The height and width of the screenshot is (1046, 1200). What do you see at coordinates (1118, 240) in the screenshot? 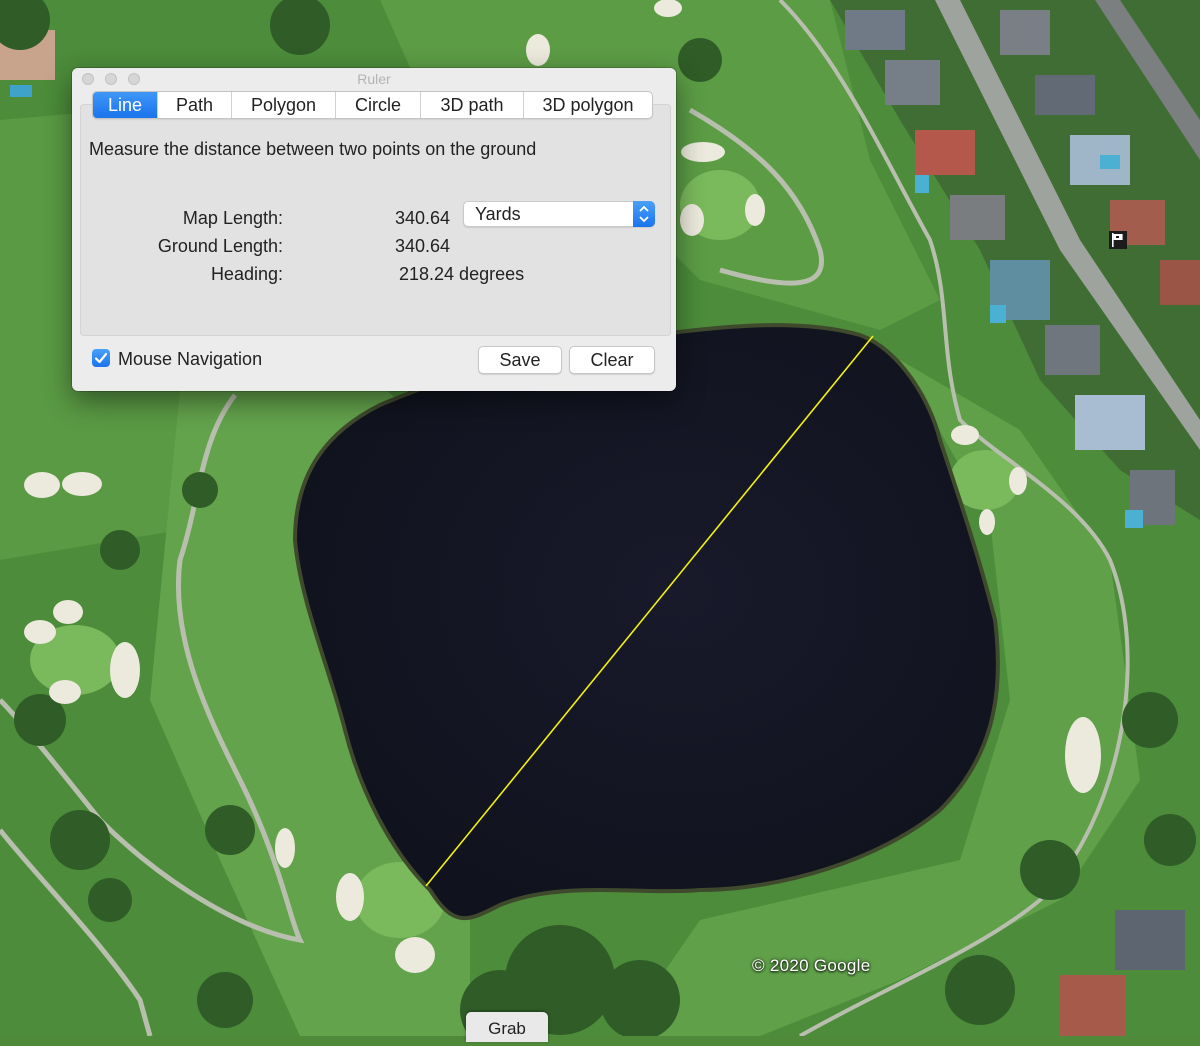
I see `flag-marker-icon` at bounding box center [1118, 240].